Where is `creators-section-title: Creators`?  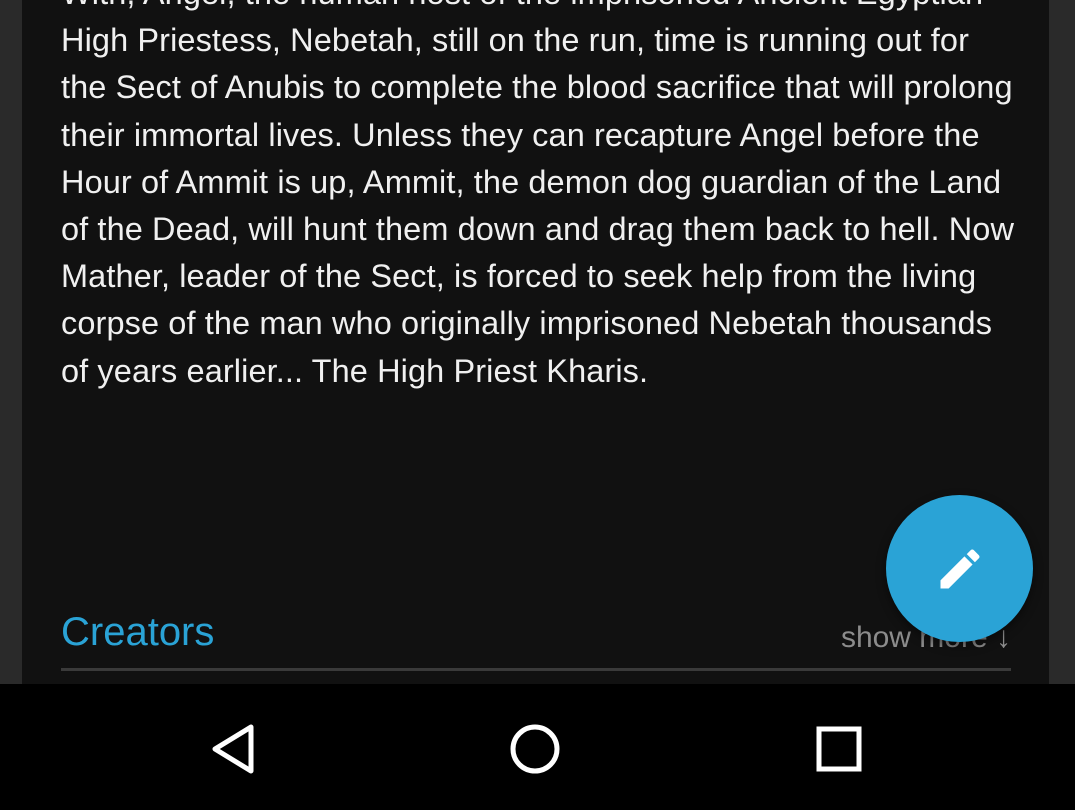 creators-section-title: Creators is located at coordinates (138, 632).